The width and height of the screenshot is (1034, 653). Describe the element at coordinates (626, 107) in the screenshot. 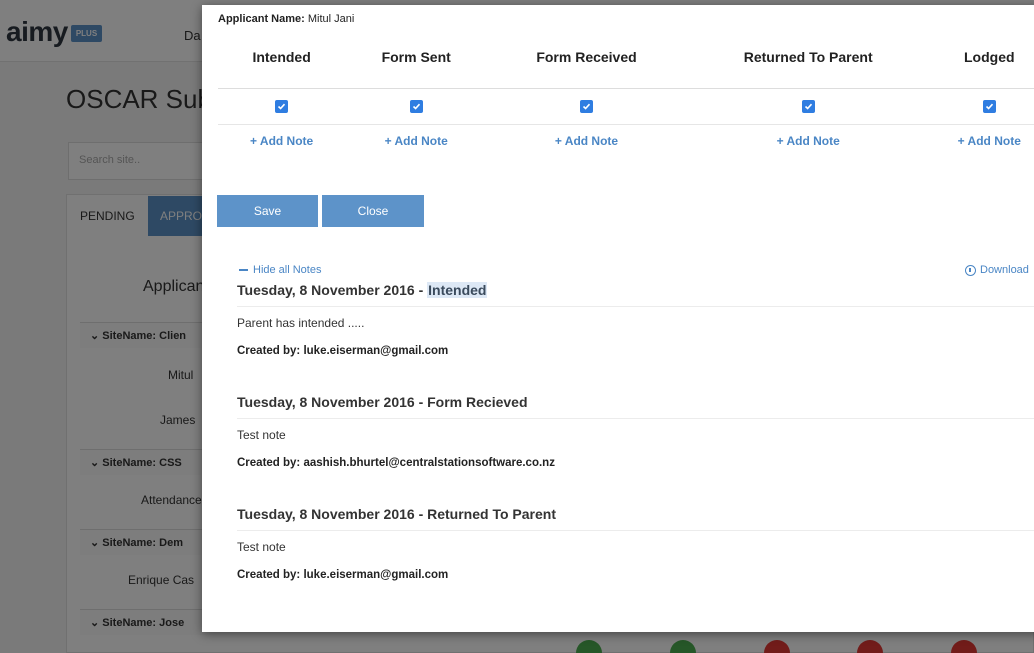

I see `checkbox-row` at that location.